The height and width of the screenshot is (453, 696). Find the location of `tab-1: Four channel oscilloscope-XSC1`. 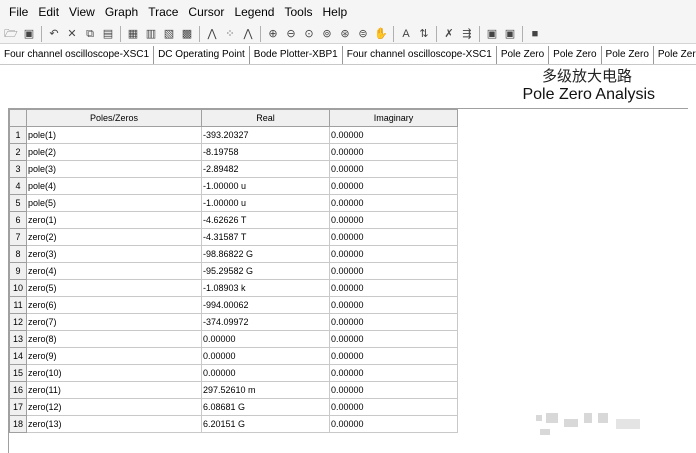

tab-1: Four channel oscilloscope-XSC1 is located at coordinates (77, 54).